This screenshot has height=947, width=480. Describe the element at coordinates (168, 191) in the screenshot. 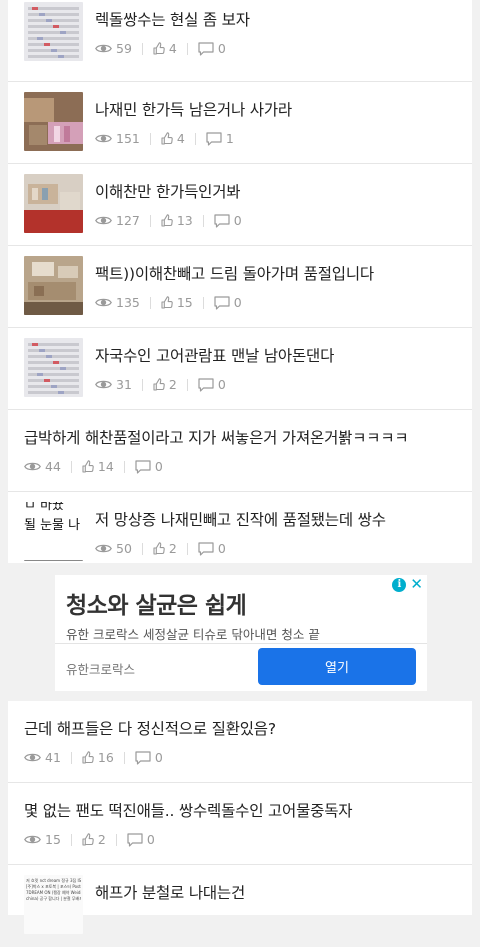

I see `post-title: 이해찬만 한가득인거봐` at that location.